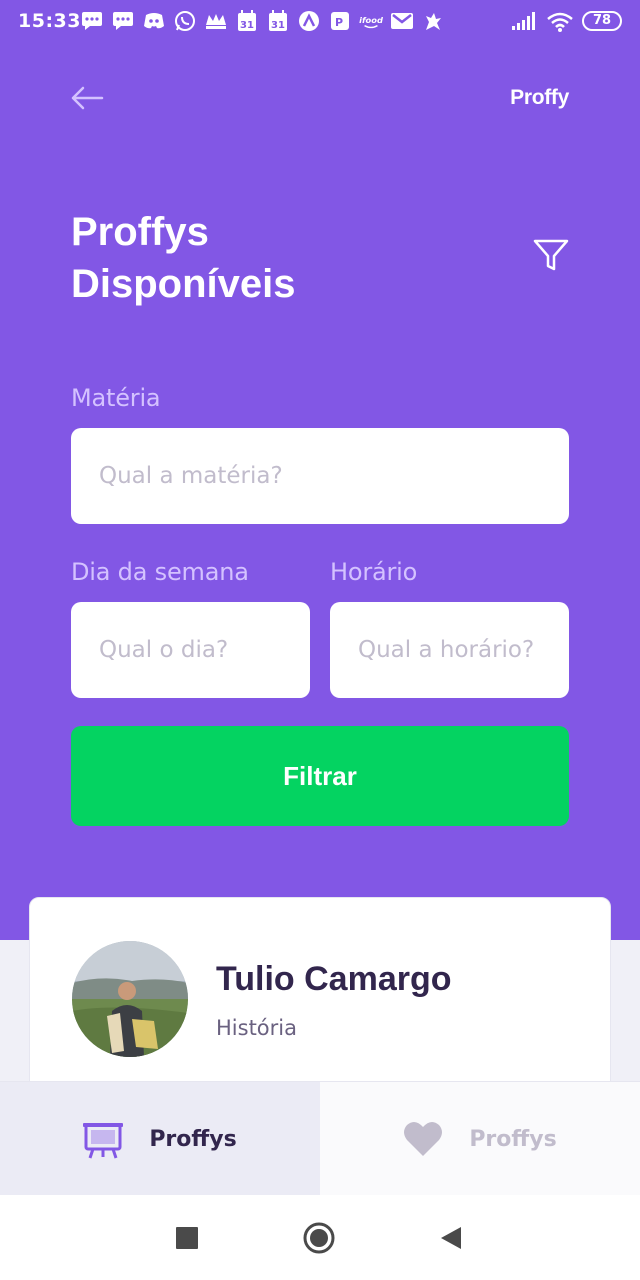  Describe the element at coordinates (523, 21) in the screenshot. I see `signal-icon` at that location.